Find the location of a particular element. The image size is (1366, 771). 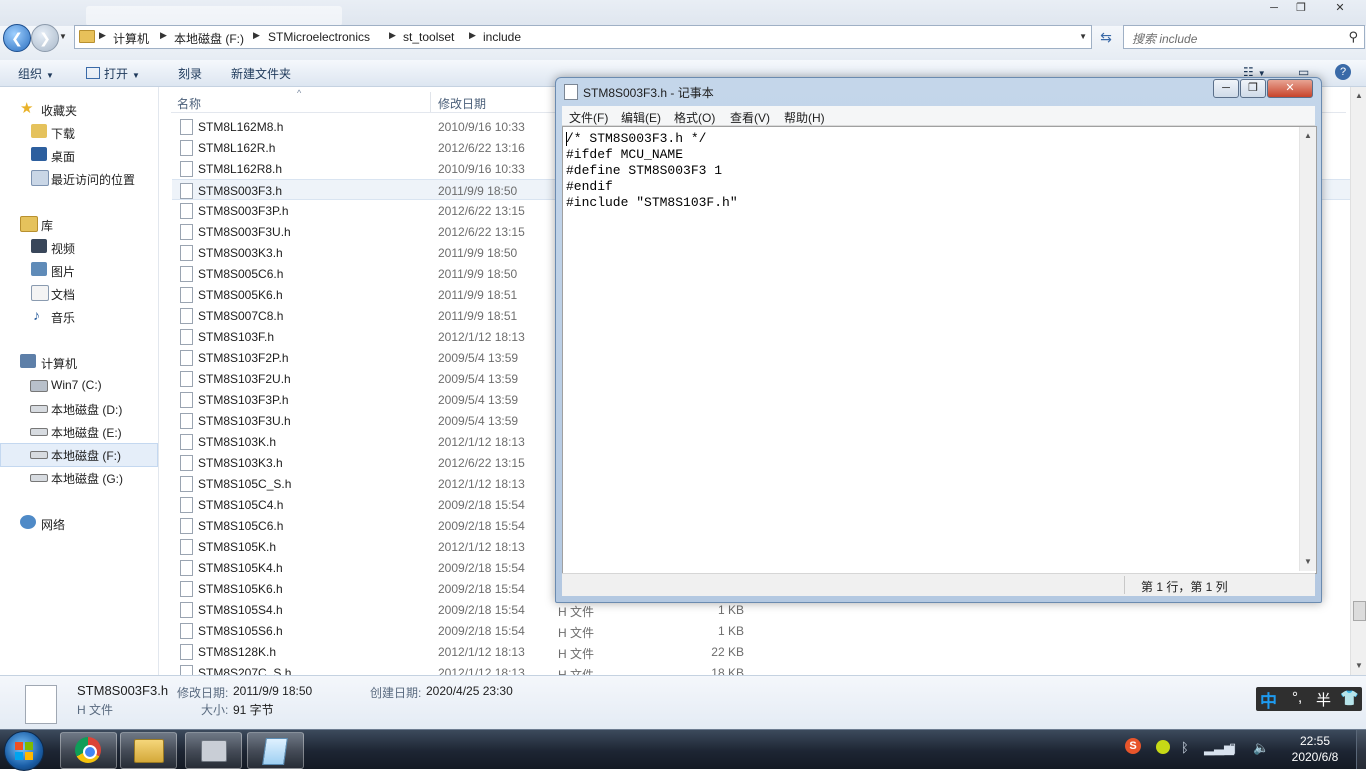

file-date: 2009/5/4 13:59 is located at coordinates (478, 358).